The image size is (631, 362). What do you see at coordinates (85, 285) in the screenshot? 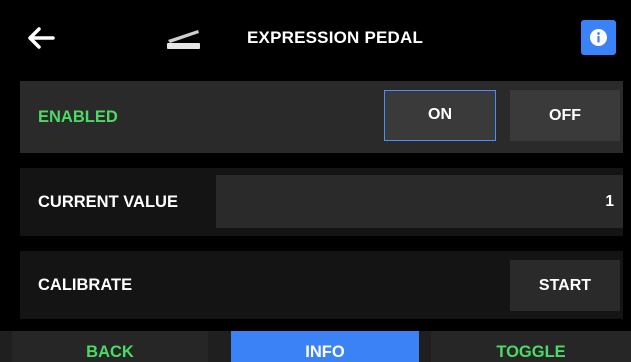
I see `calibrate-label: CALIBRATE` at bounding box center [85, 285].